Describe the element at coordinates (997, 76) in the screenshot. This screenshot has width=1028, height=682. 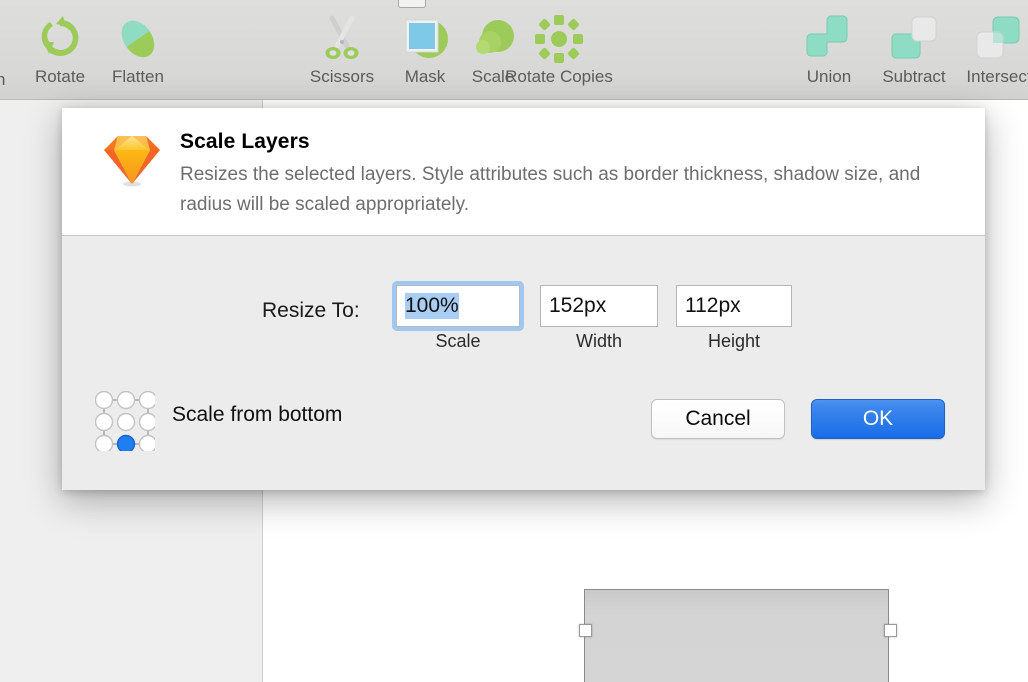
I see `toolbar-button-label: Intersect` at that location.